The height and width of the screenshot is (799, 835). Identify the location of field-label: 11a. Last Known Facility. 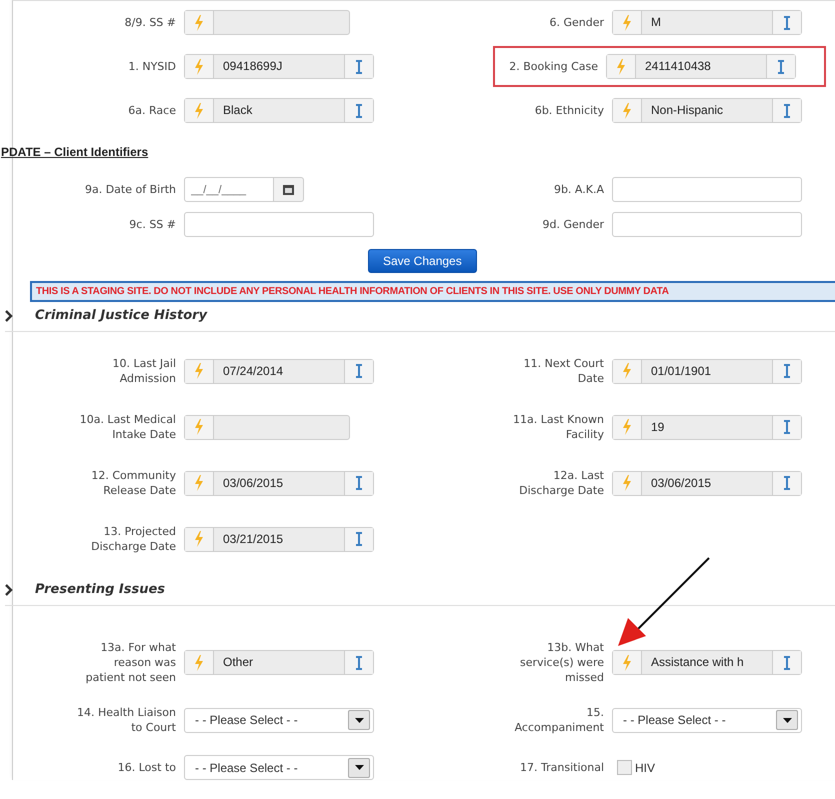
(558, 427).